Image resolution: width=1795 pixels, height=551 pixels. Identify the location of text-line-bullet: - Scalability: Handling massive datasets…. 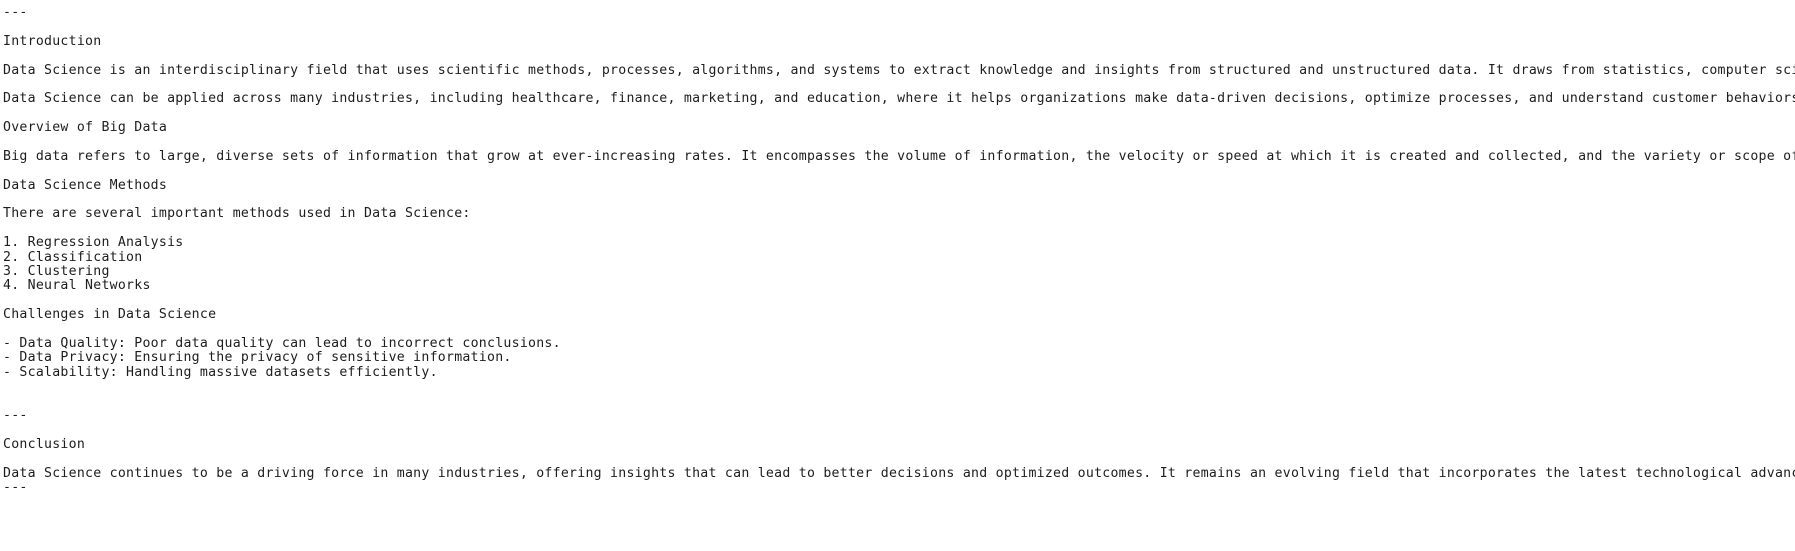
(220, 372).